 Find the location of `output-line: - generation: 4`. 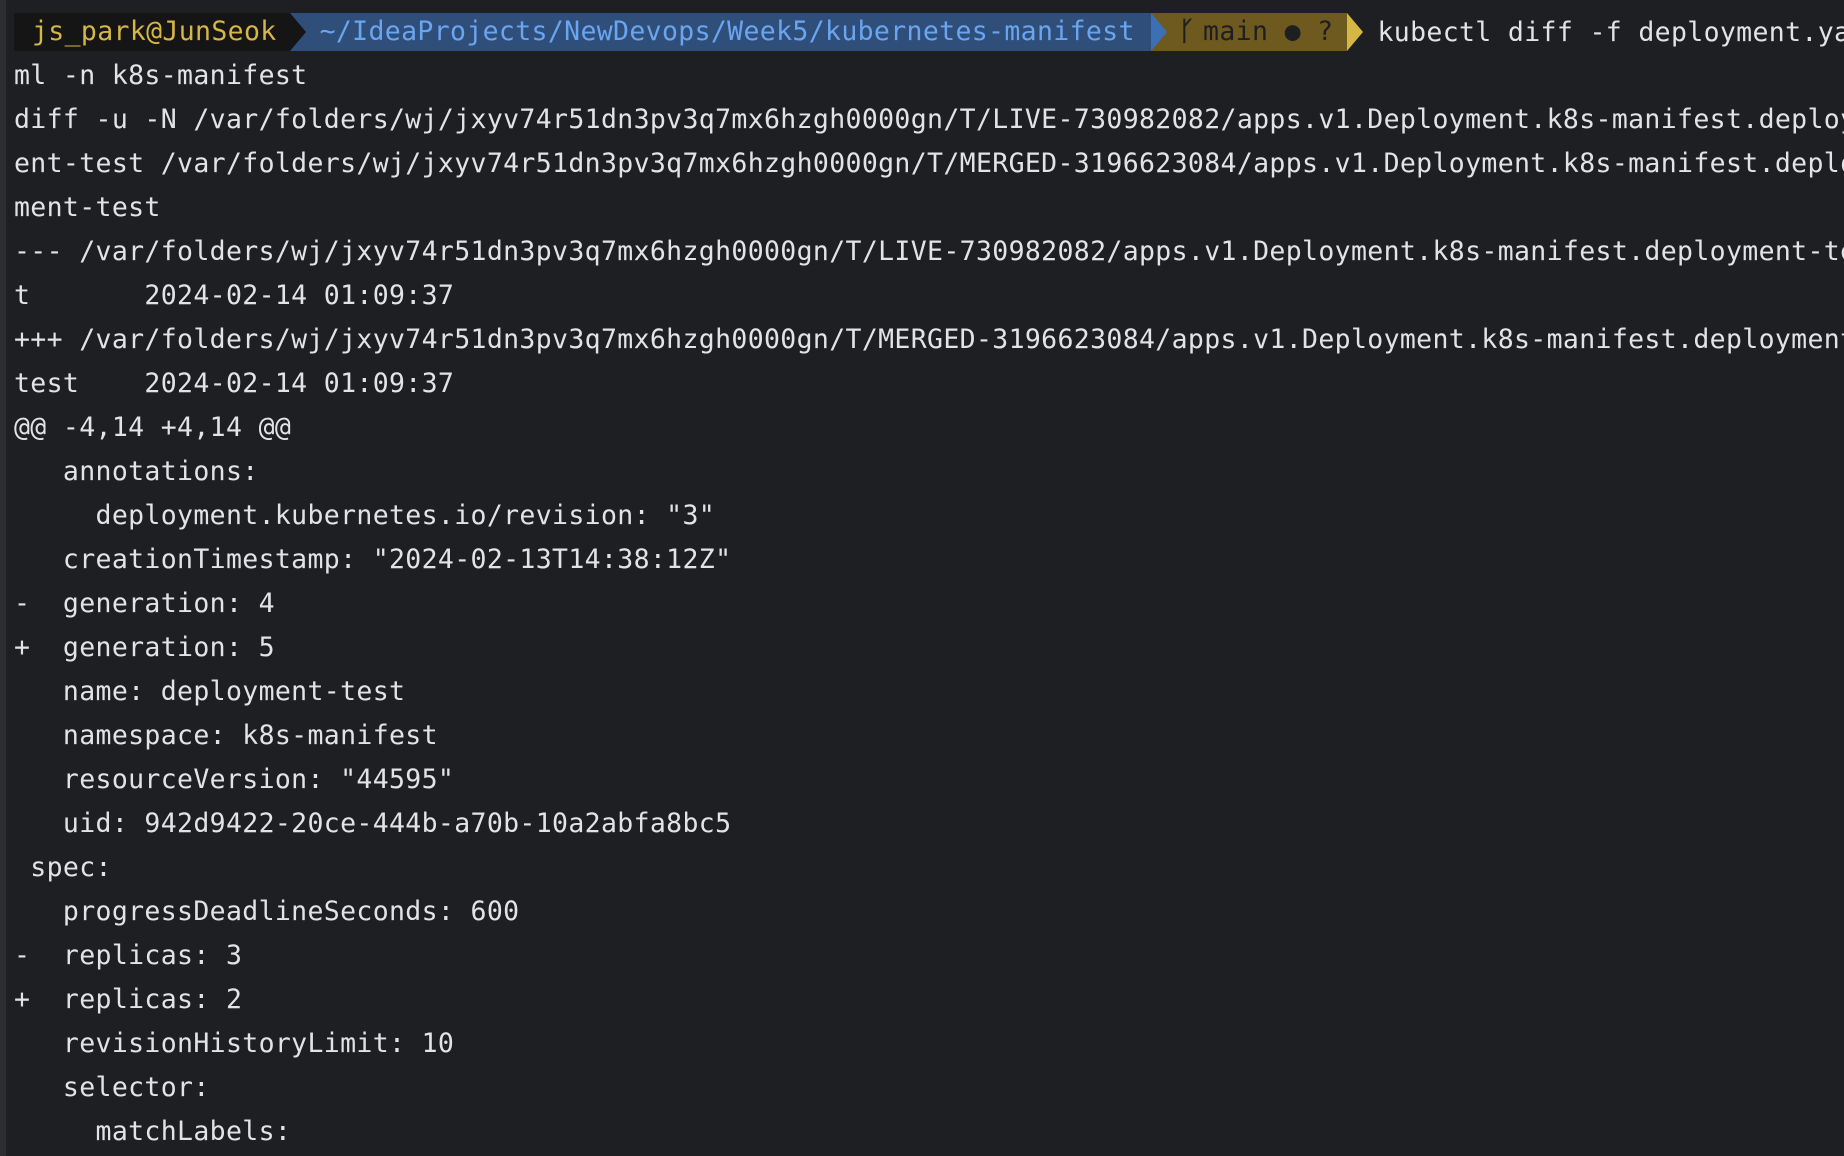

output-line: - generation: 4 is located at coordinates (144, 603).